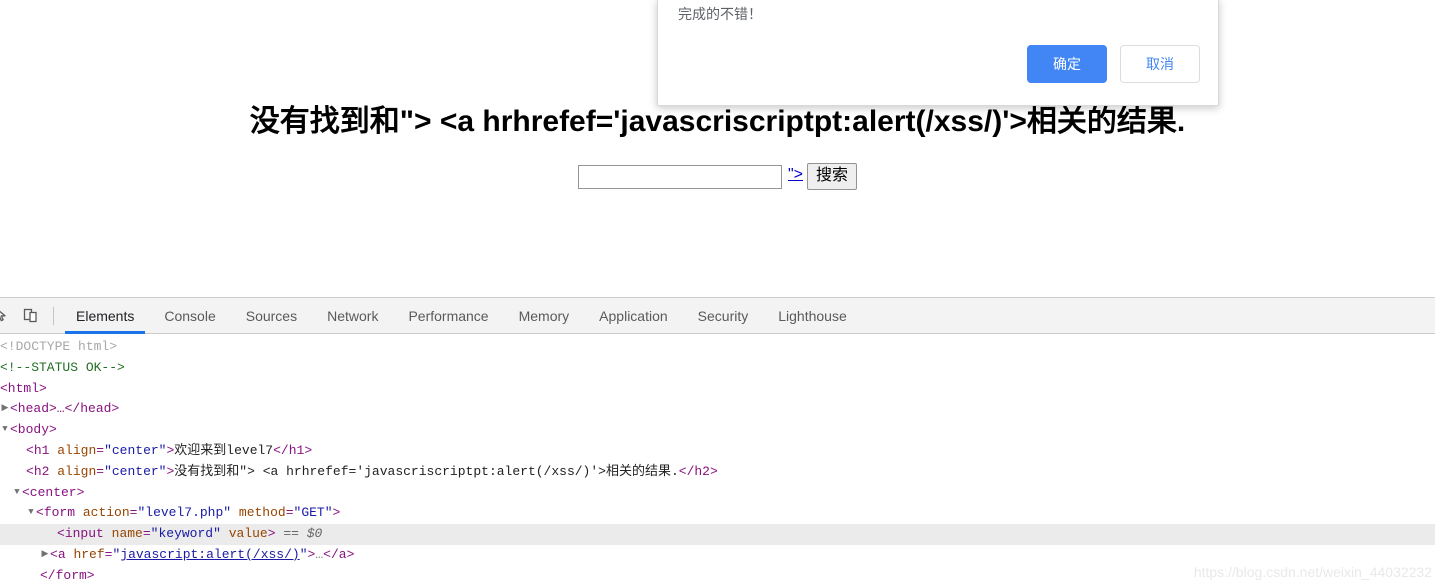  I want to click on watermark: https://blog.csdn.net/weixin_44032232, so click(1312, 572).